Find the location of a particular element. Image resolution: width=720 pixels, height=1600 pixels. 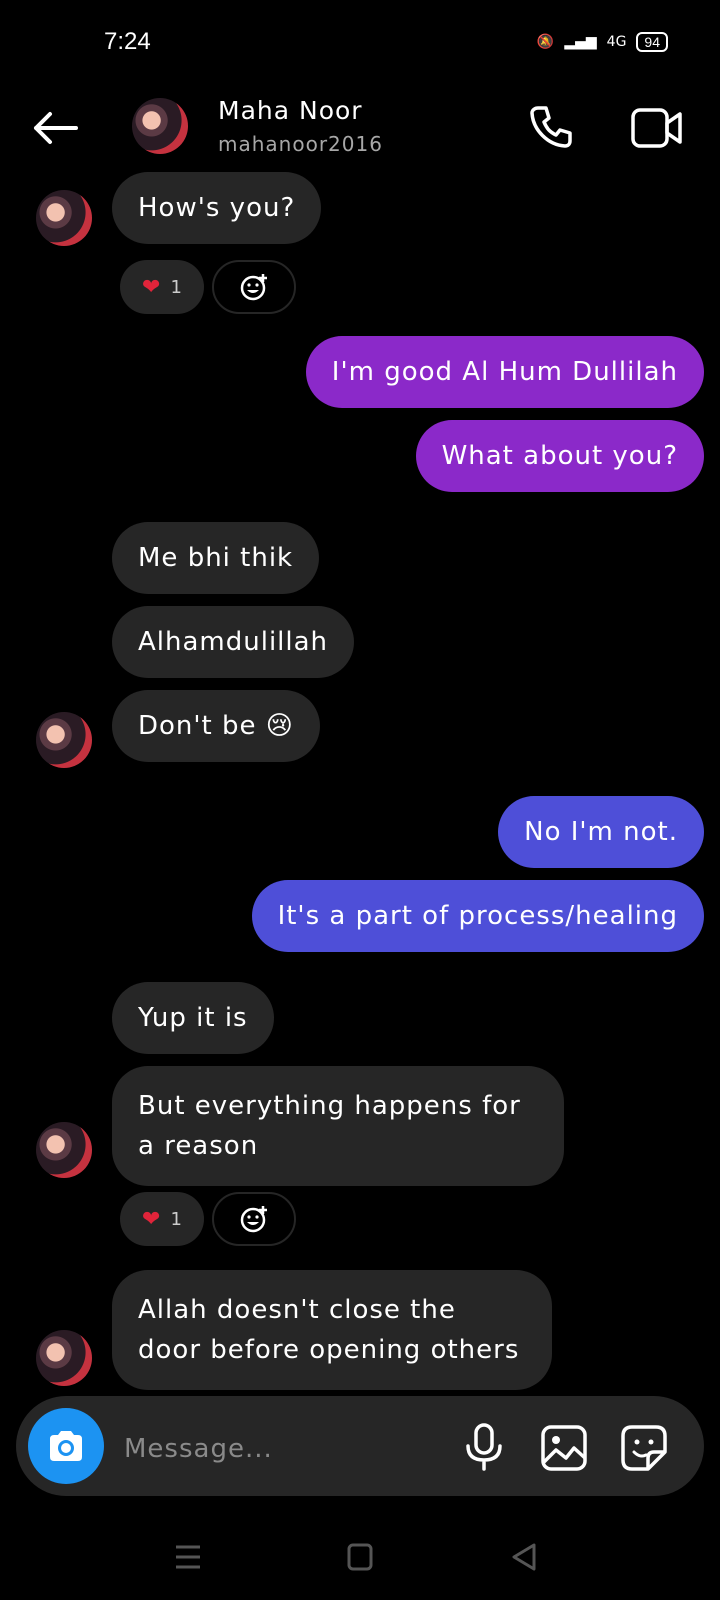

received-message: Alhamdulillah is located at coordinates (233, 642).